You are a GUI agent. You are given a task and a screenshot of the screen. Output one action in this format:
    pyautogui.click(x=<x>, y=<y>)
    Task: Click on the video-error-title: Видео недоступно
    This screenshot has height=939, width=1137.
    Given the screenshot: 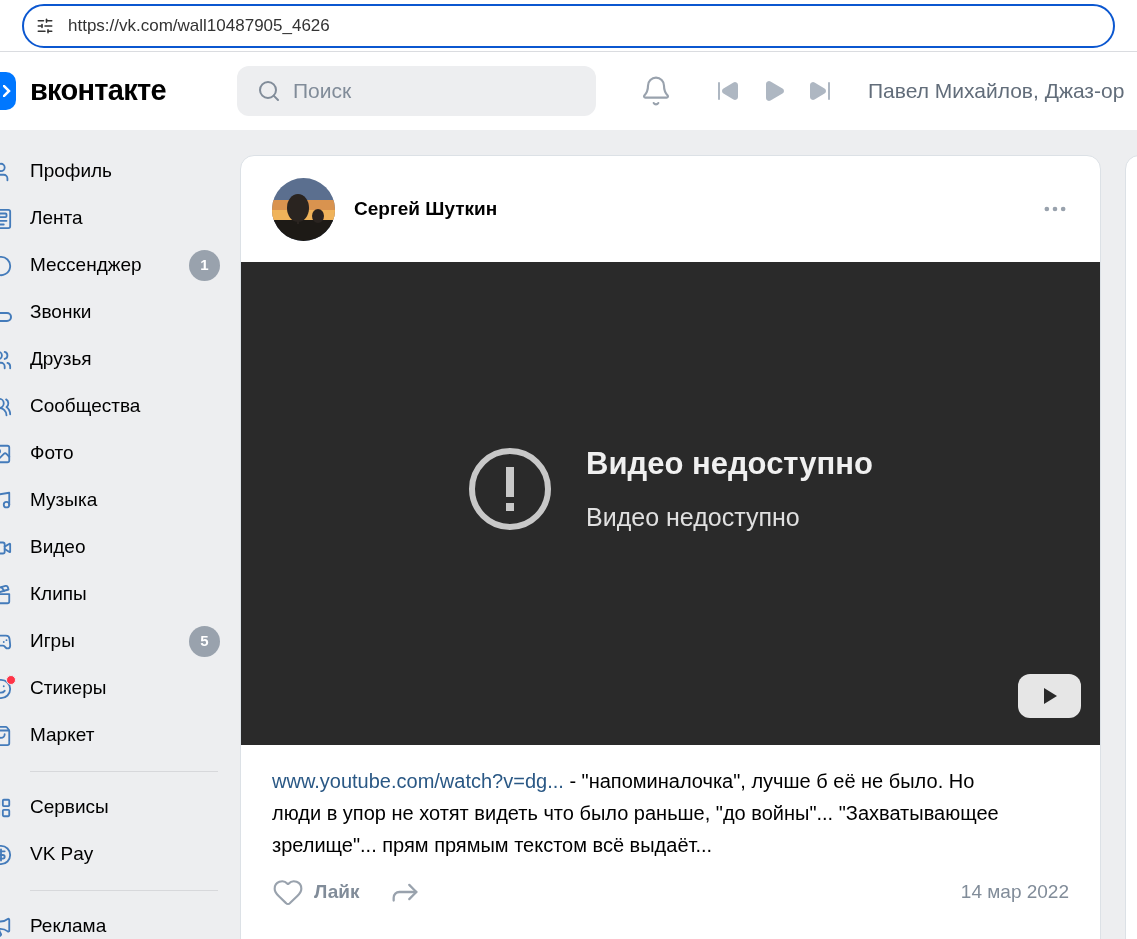 What is the action you would take?
    pyautogui.click(x=729, y=463)
    